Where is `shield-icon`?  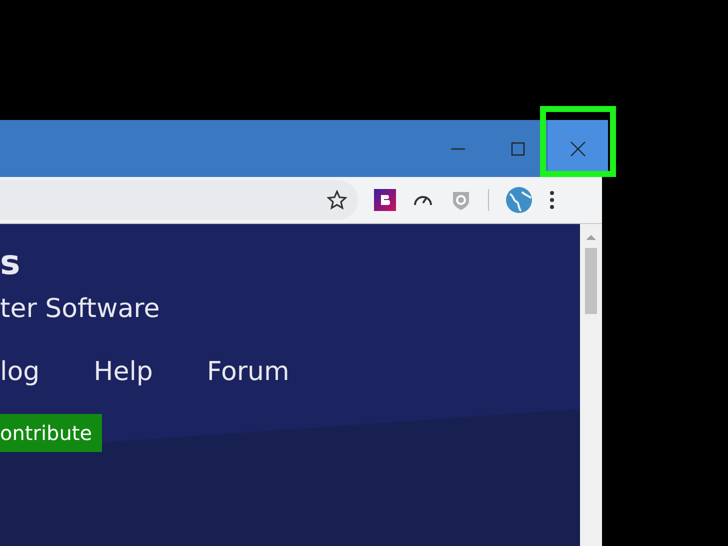
shield-icon is located at coordinates (461, 200).